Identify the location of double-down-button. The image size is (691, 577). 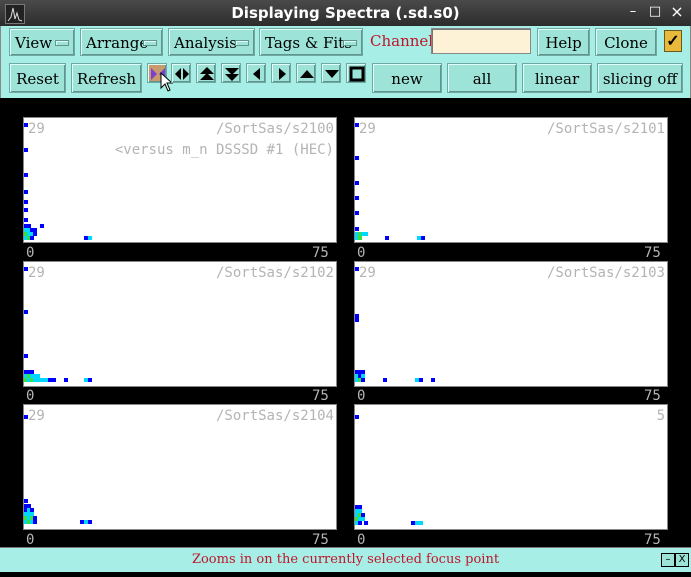
(231, 73).